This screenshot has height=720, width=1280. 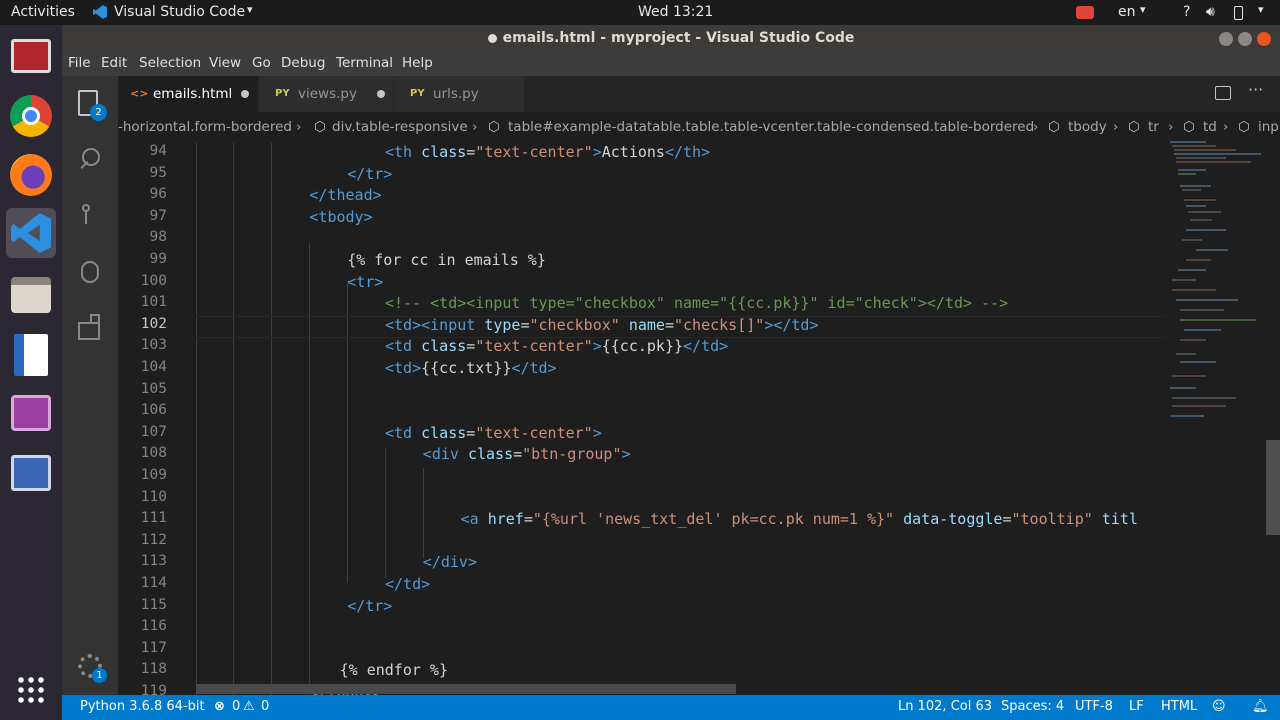 What do you see at coordinates (43, 12) in the screenshot?
I see `activities-button: Activities` at bounding box center [43, 12].